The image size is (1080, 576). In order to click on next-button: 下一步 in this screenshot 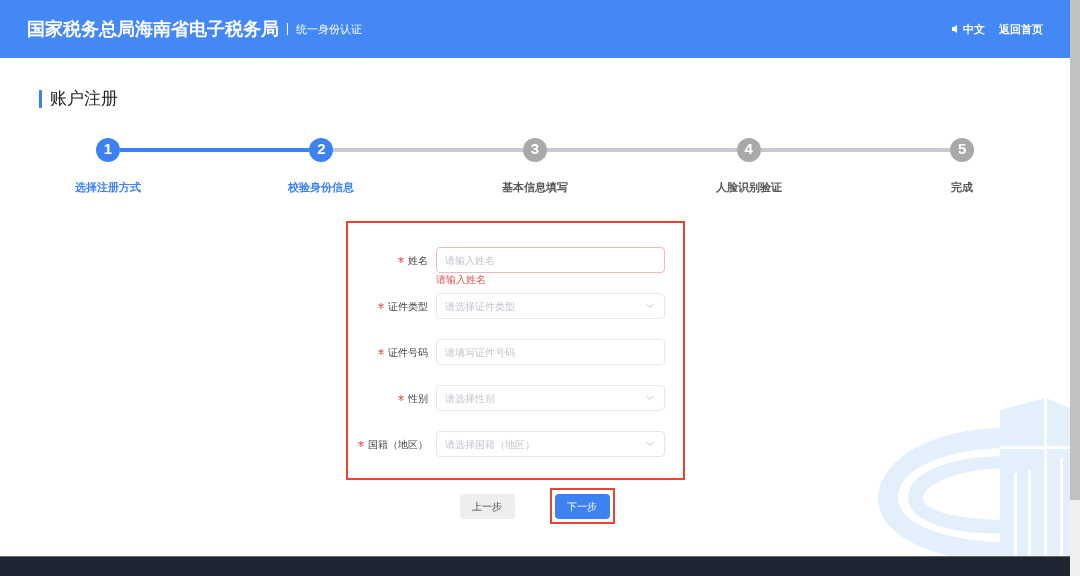, I will do `click(582, 506)`.